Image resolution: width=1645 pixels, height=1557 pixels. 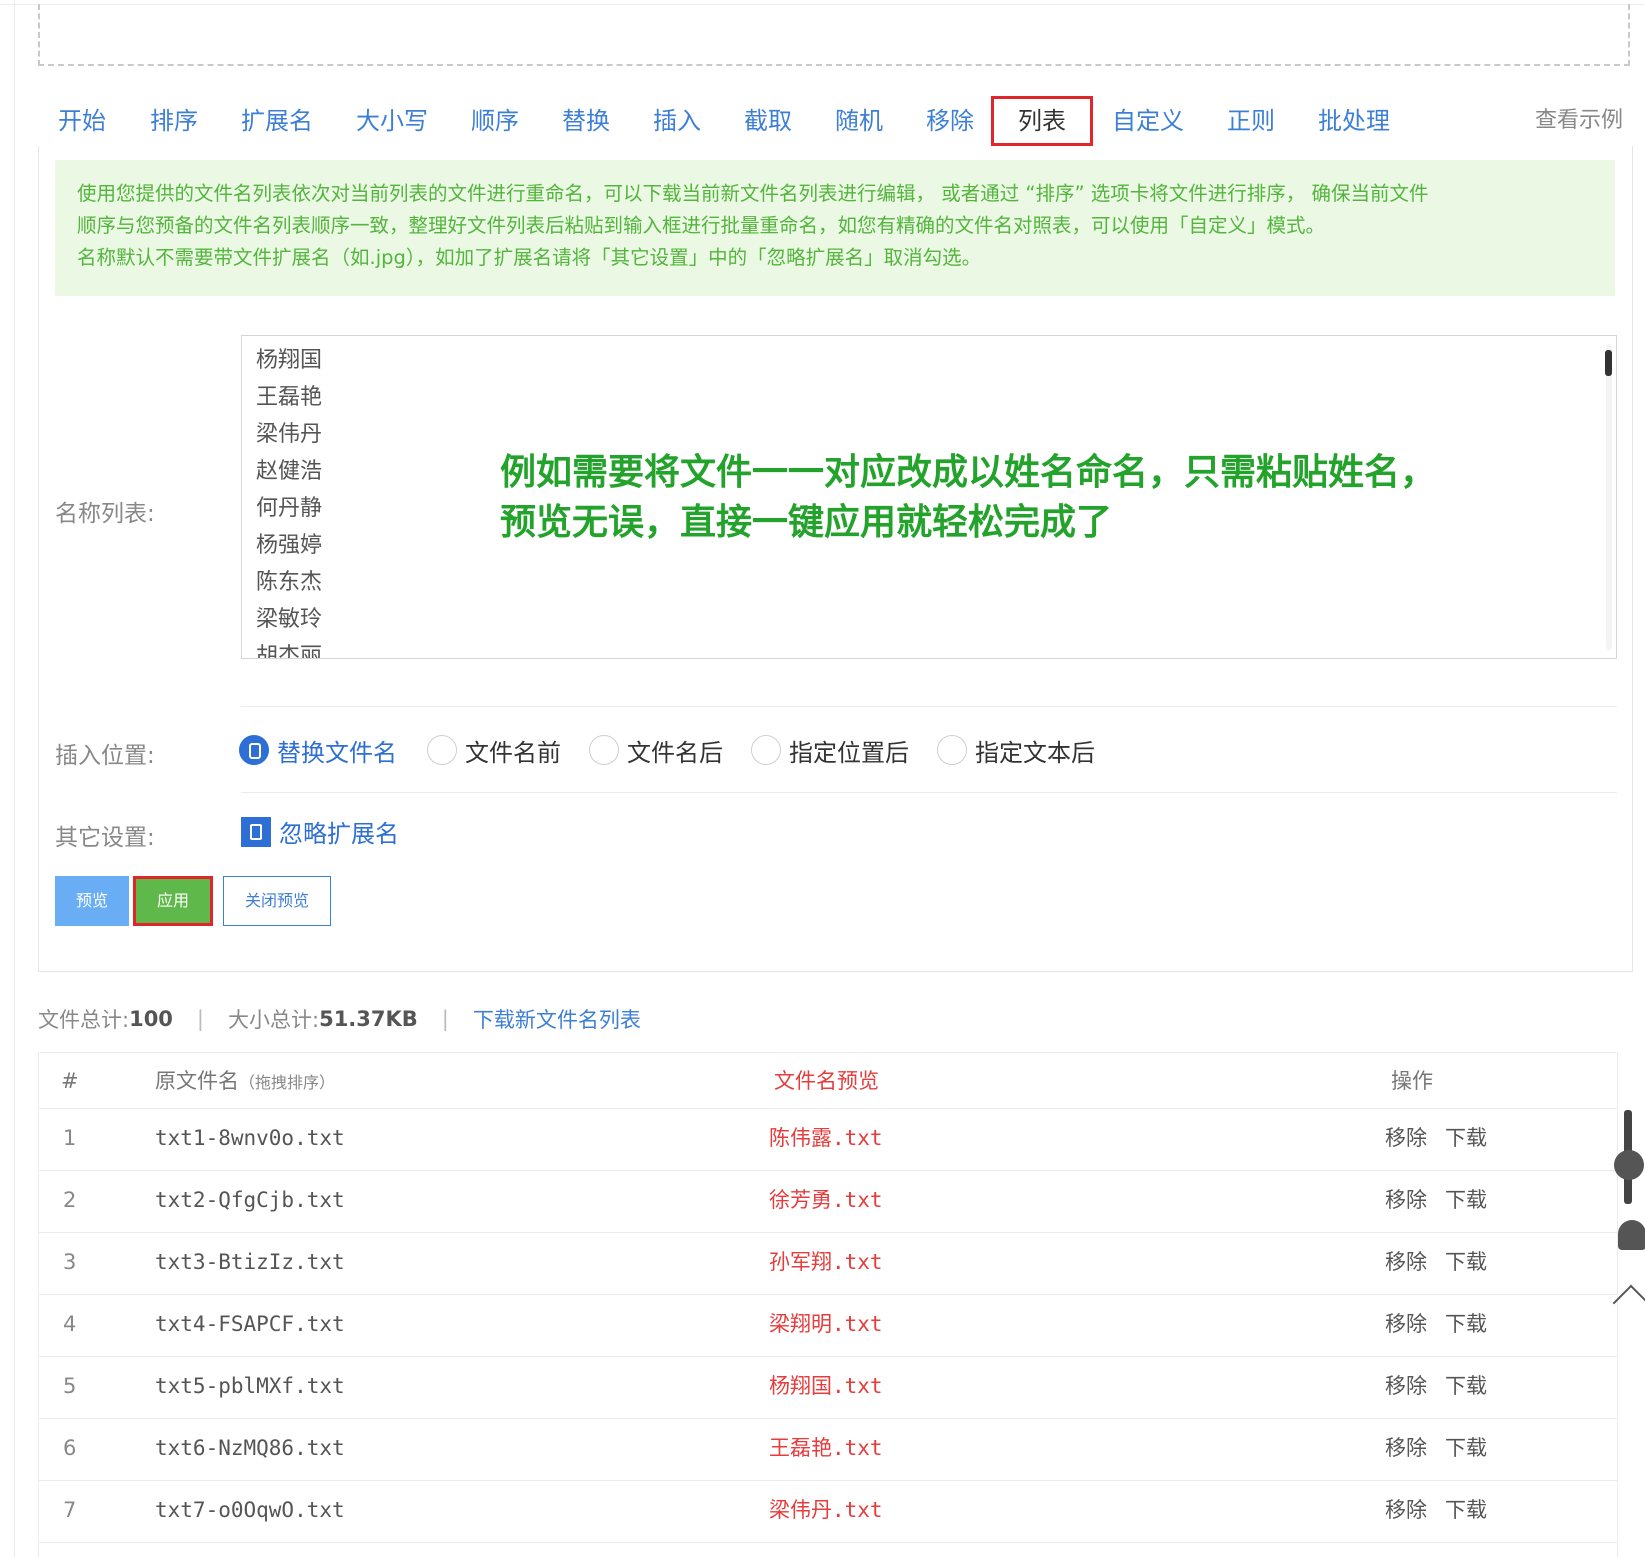 I want to click on radio-after-filename: 文件名后, so click(x=656, y=750).